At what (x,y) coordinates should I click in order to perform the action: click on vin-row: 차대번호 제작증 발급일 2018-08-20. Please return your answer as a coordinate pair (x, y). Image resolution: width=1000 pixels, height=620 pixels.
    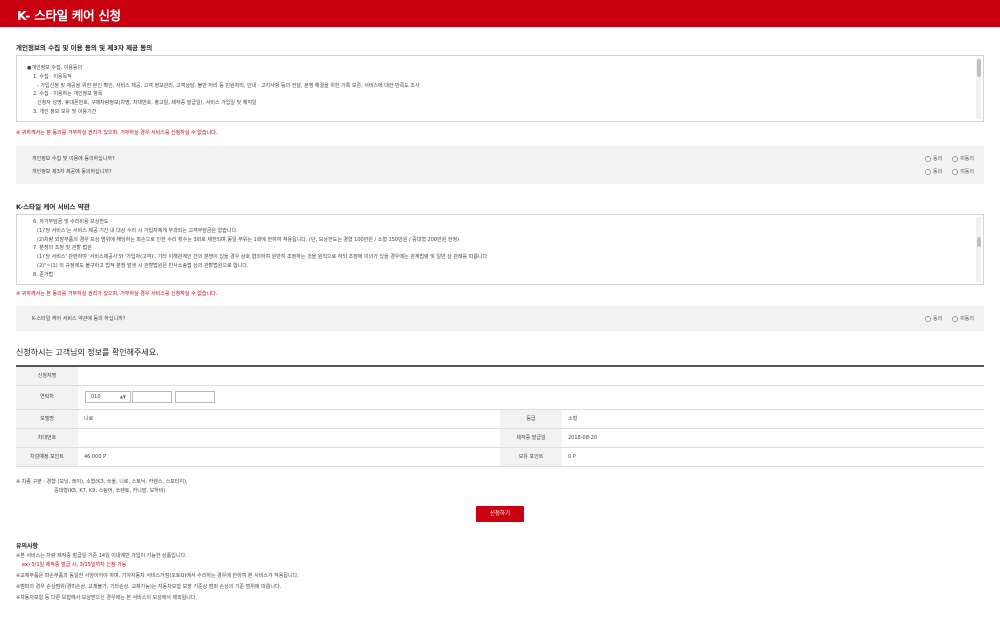
    Looking at the image, I should click on (500, 438).